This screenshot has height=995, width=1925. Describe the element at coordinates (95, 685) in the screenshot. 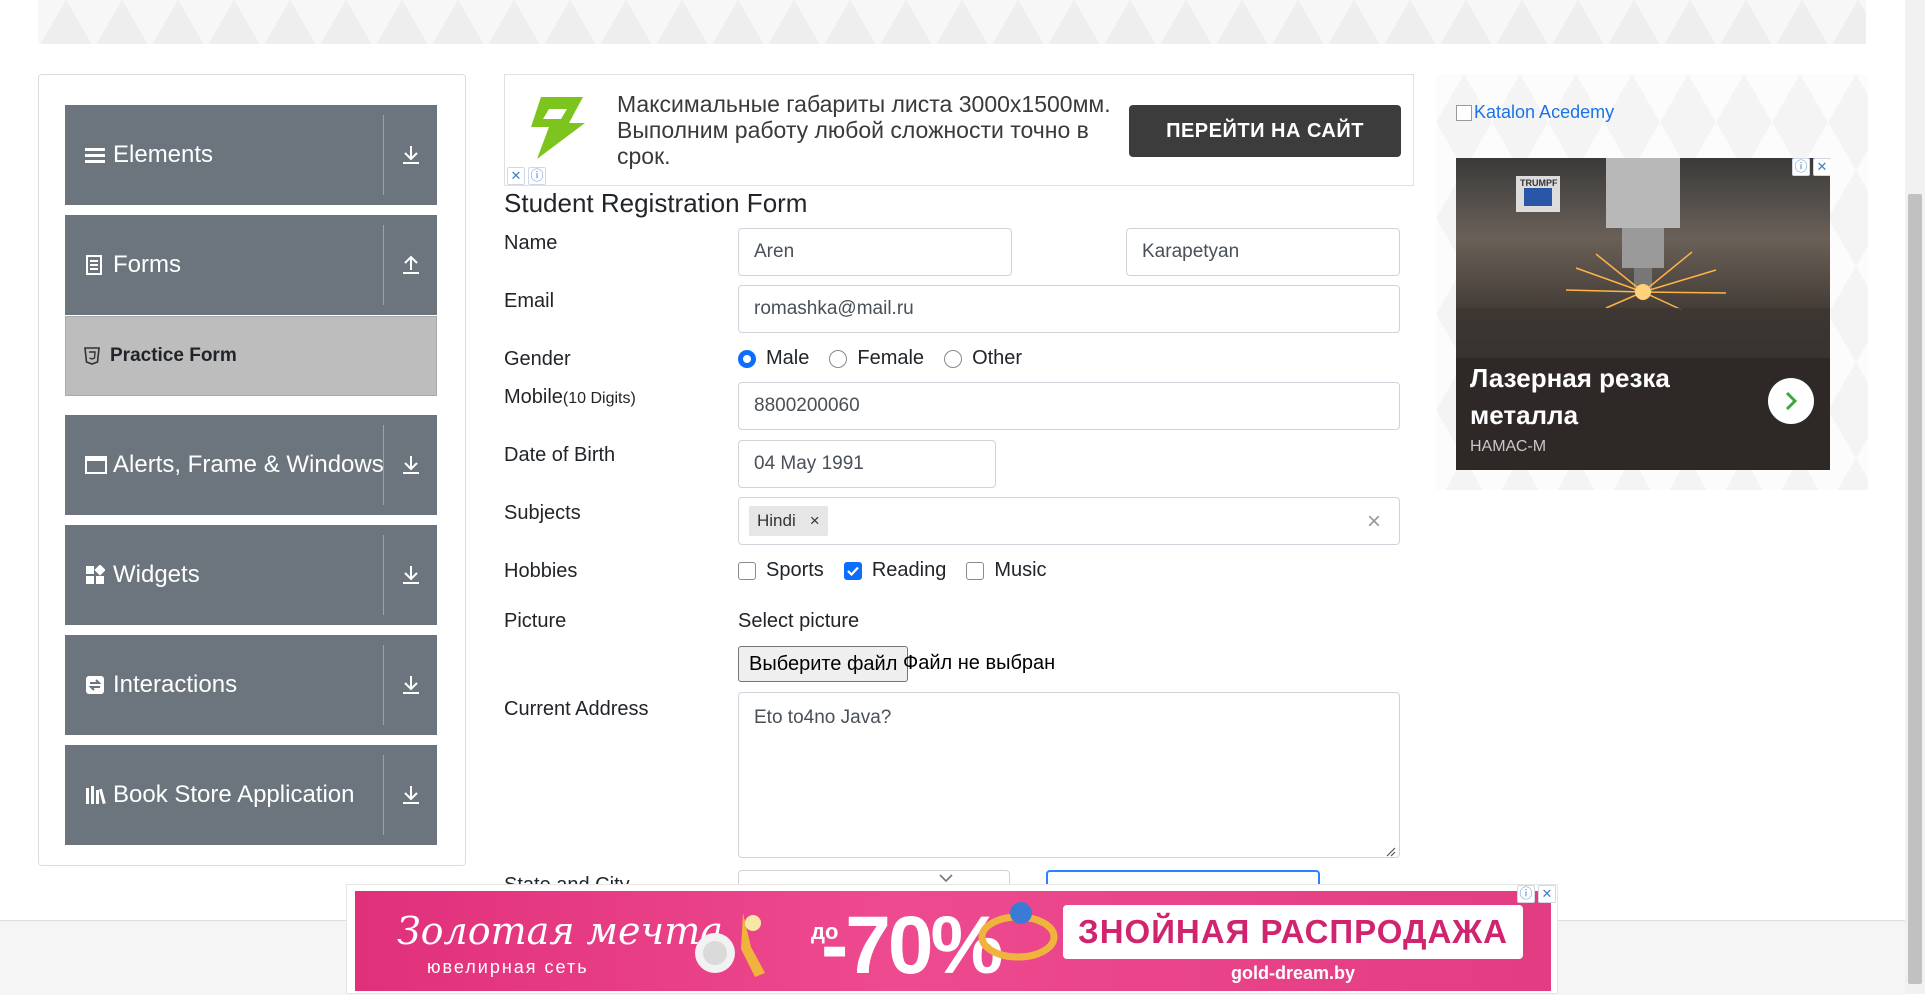

I see `interactions-icon` at that location.